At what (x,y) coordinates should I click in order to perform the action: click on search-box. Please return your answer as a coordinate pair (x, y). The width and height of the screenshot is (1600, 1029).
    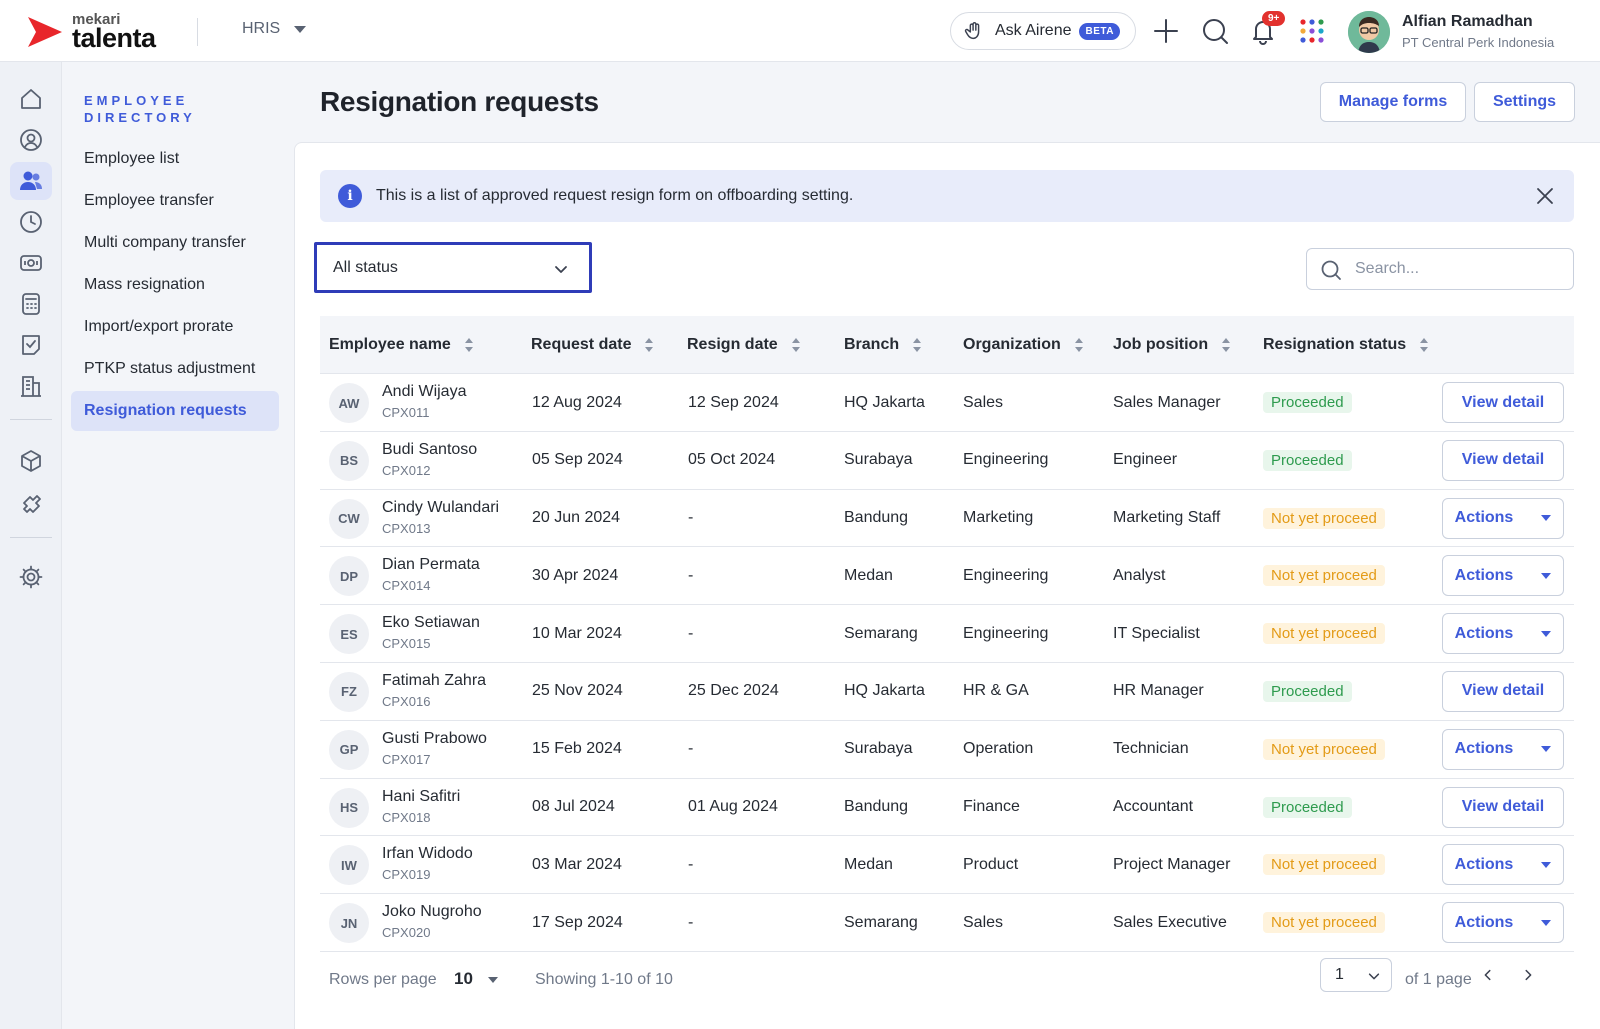
    Looking at the image, I should click on (1440, 269).